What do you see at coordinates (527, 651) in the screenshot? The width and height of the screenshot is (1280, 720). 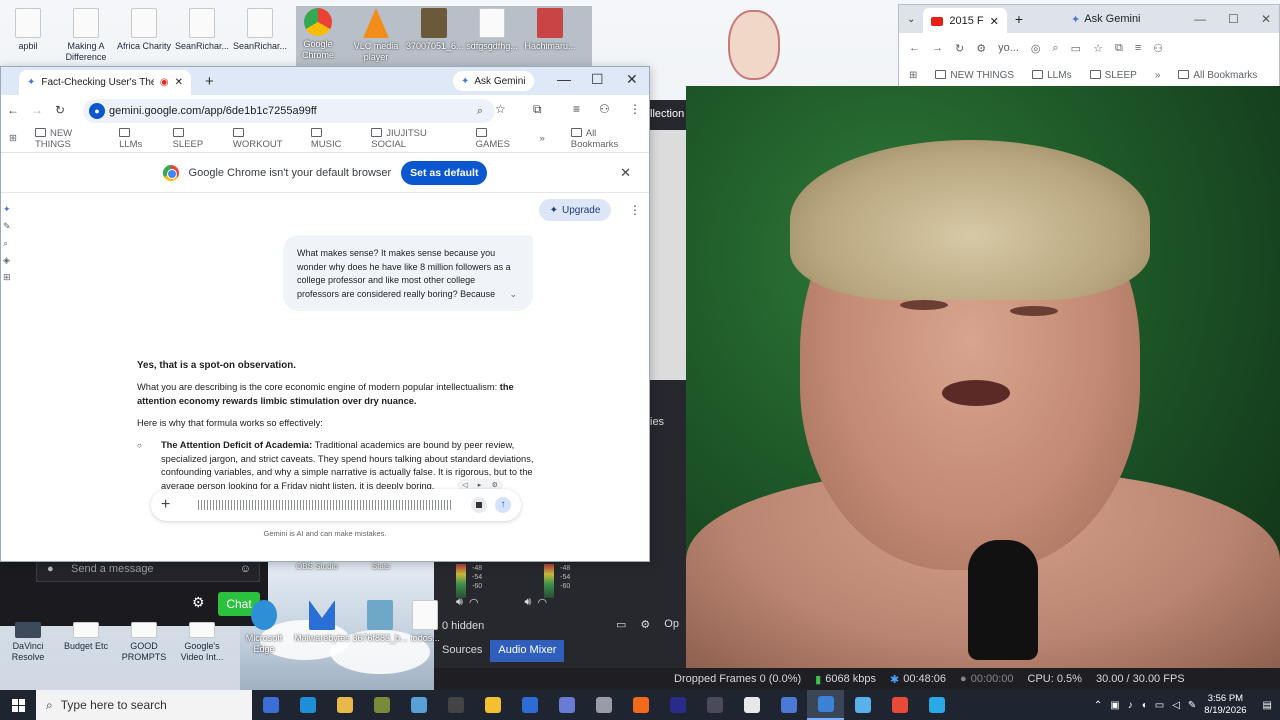 I see `tab-audio-mixer: Audio Mixer` at bounding box center [527, 651].